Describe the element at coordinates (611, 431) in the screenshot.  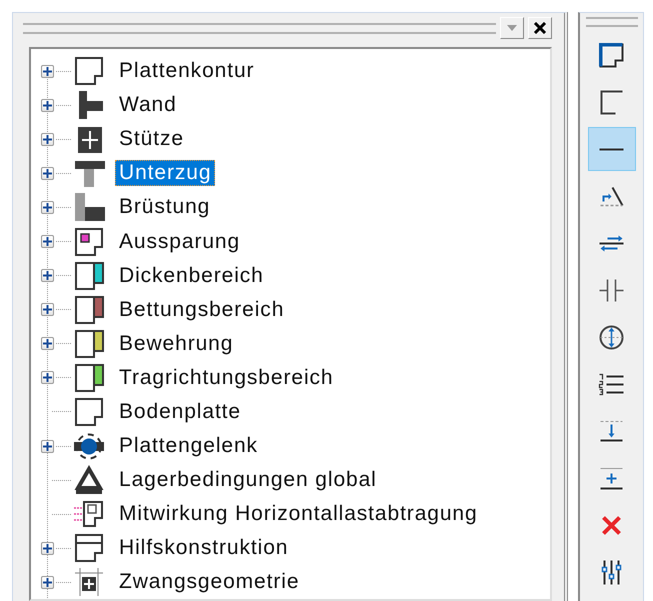
I see `move-down-icon` at that location.